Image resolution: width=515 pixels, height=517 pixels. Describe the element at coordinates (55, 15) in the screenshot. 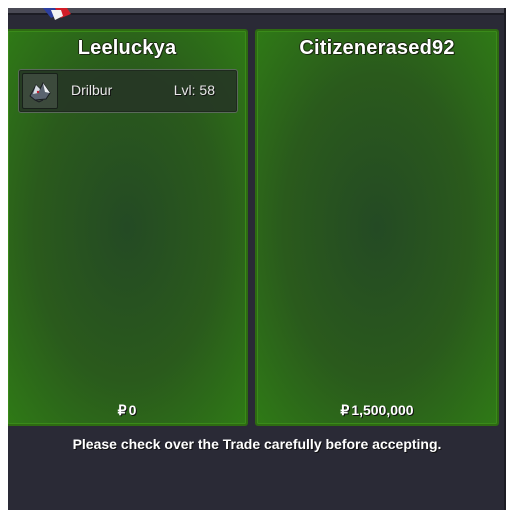

I see `avatar-peek-icon` at that location.